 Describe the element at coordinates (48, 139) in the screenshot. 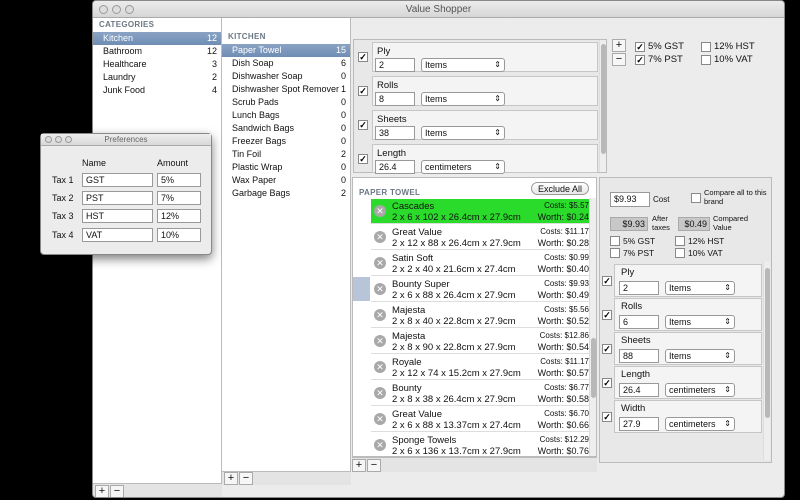

I see `preferences-close-button` at that location.